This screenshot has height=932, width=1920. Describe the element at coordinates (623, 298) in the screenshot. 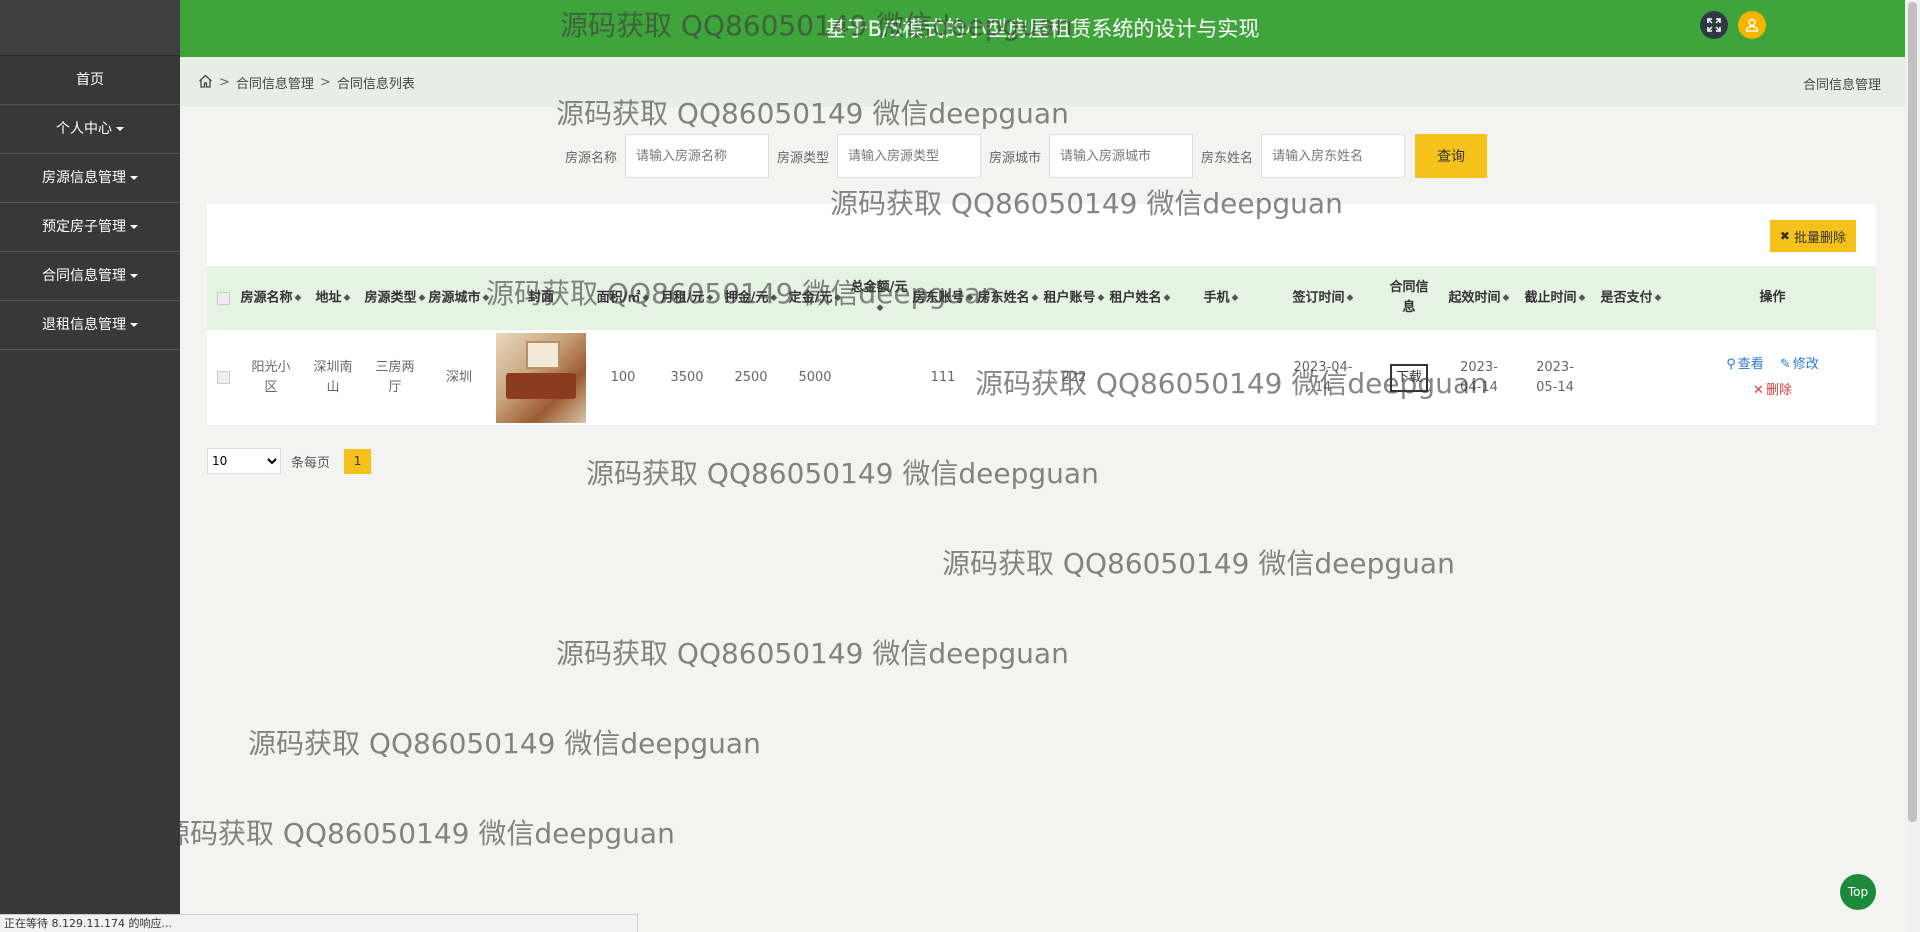

I see `header-area: 面积/㎡ ◆` at that location.